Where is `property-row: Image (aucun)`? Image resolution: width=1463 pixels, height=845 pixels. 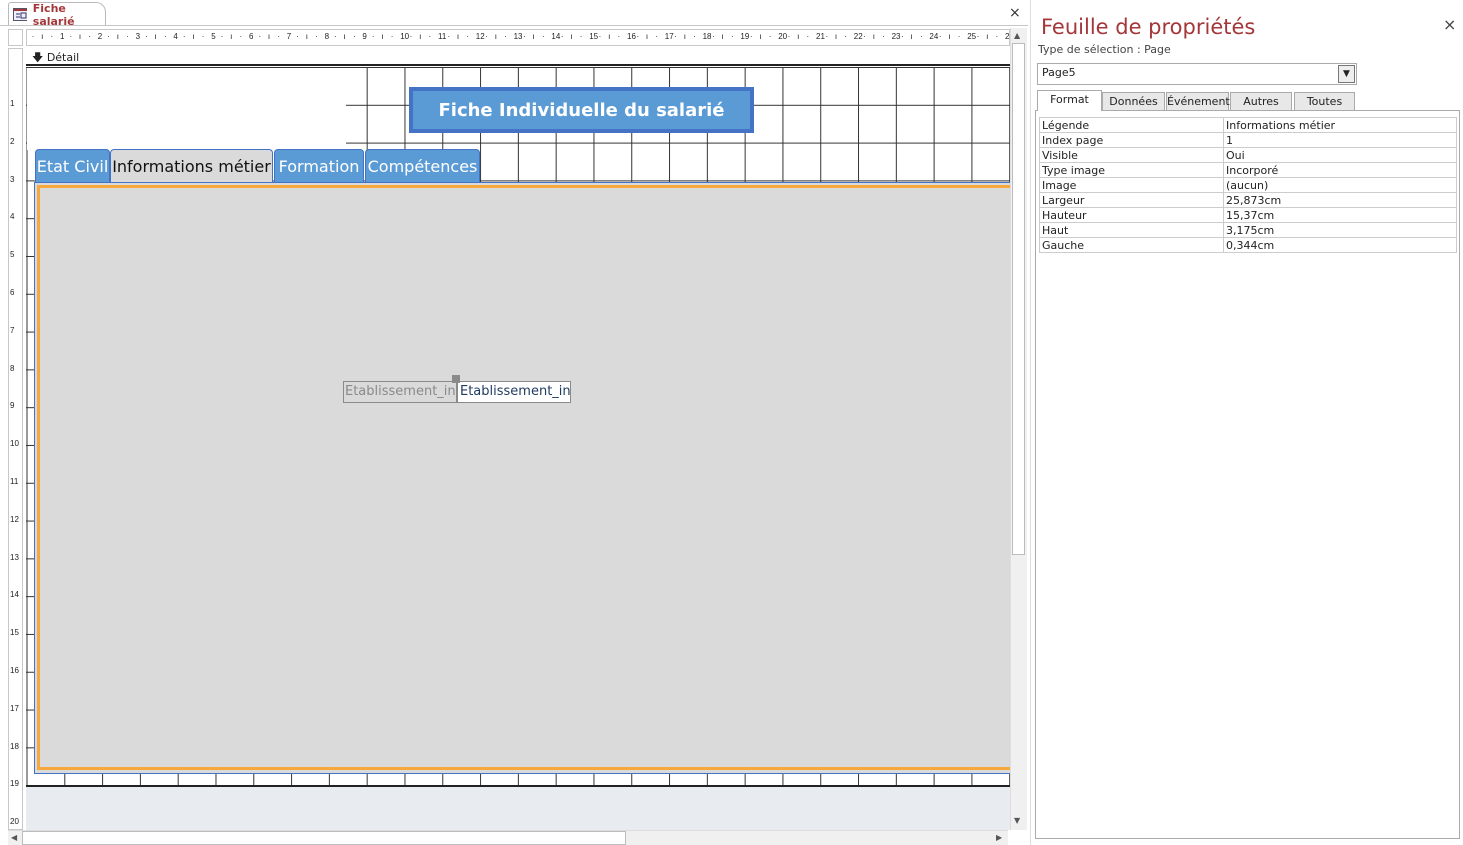
property-row: Image (aucun) is located at coordinates (1248, 185).